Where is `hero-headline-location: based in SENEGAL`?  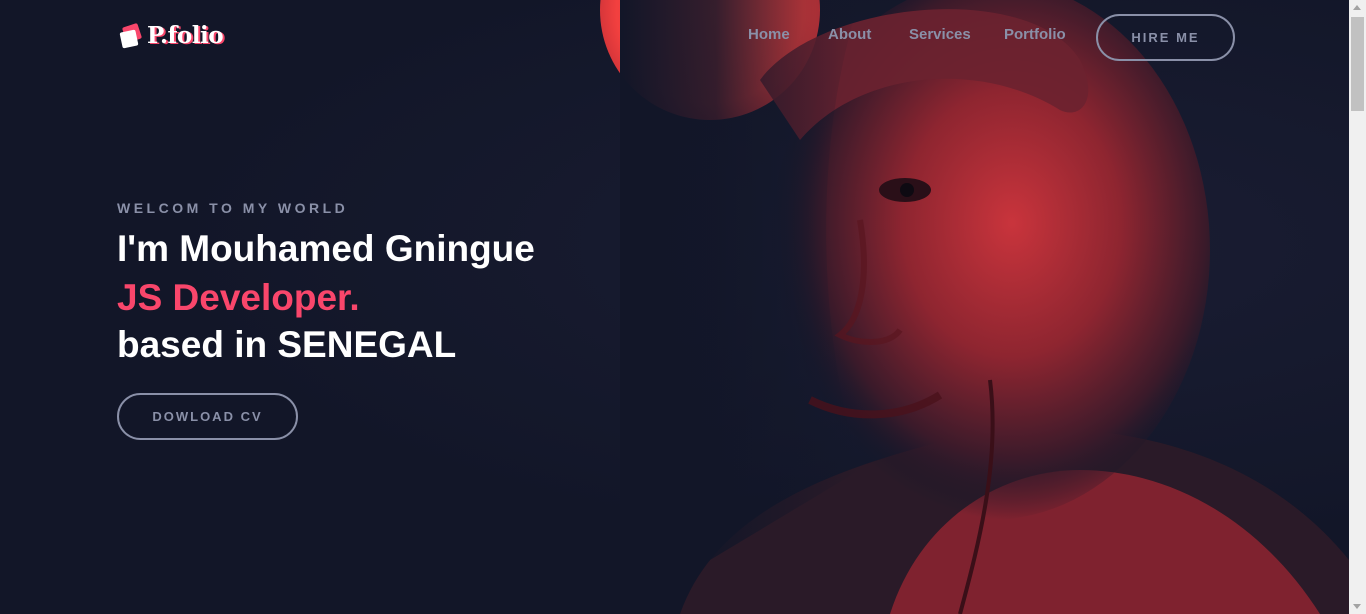
hero-headline-location: based in SENEGAL is located at coordinates (287, 344).